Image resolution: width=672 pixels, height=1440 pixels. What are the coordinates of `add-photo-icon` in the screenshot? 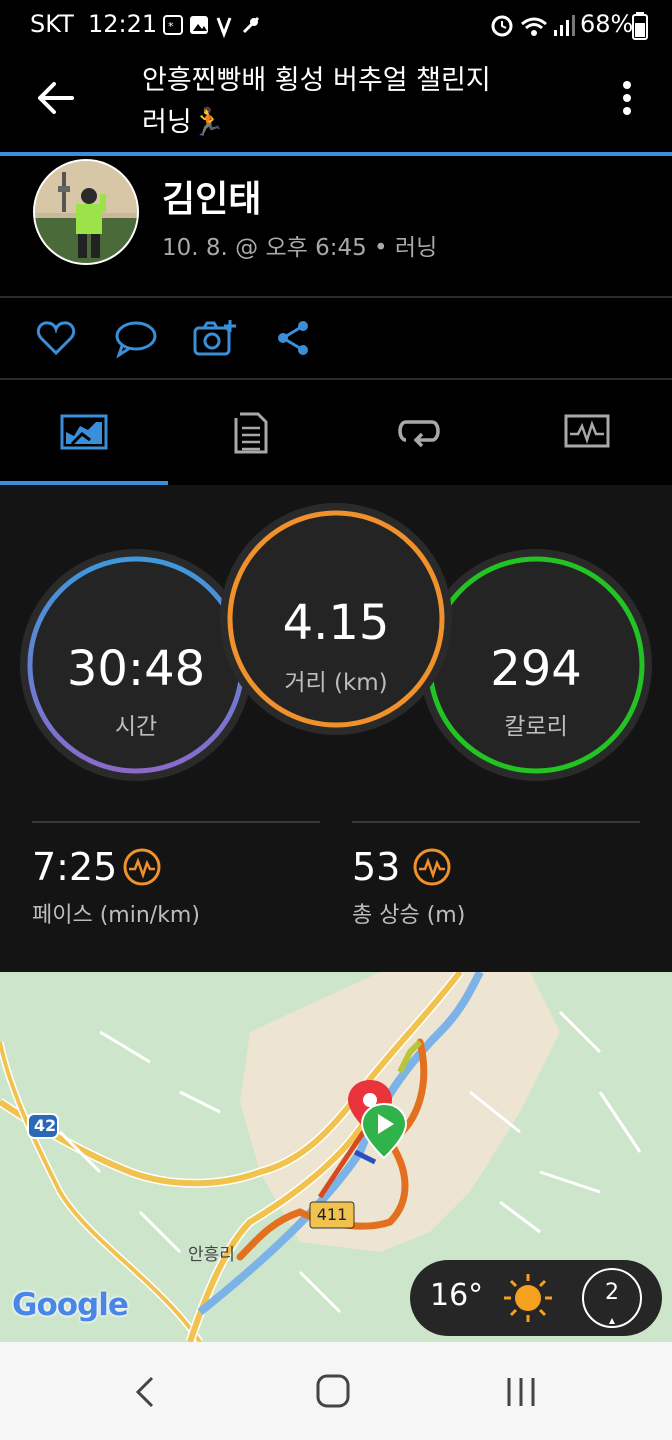 It's located at (215, 338).